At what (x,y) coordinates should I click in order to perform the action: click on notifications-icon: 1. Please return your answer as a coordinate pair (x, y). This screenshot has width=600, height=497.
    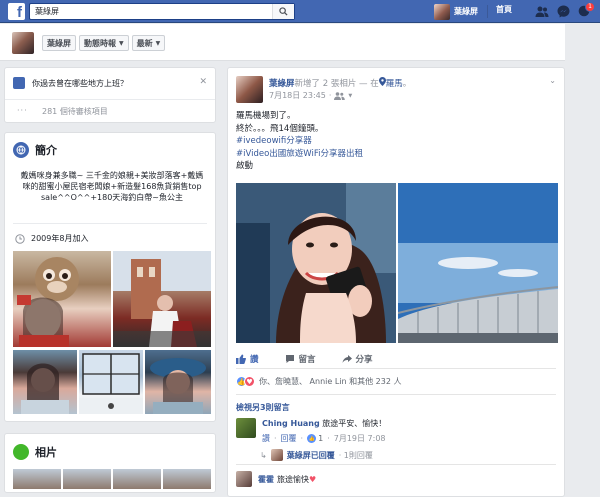
    Looking at the image, I should click on (585, 10).